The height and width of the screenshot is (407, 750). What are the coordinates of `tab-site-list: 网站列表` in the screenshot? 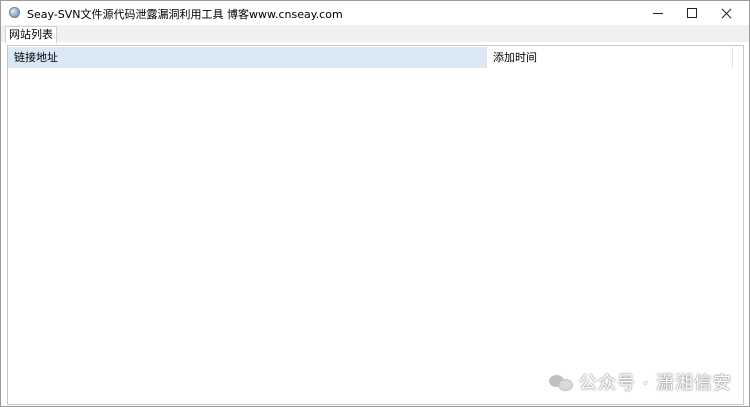 It's located at (31, 34).